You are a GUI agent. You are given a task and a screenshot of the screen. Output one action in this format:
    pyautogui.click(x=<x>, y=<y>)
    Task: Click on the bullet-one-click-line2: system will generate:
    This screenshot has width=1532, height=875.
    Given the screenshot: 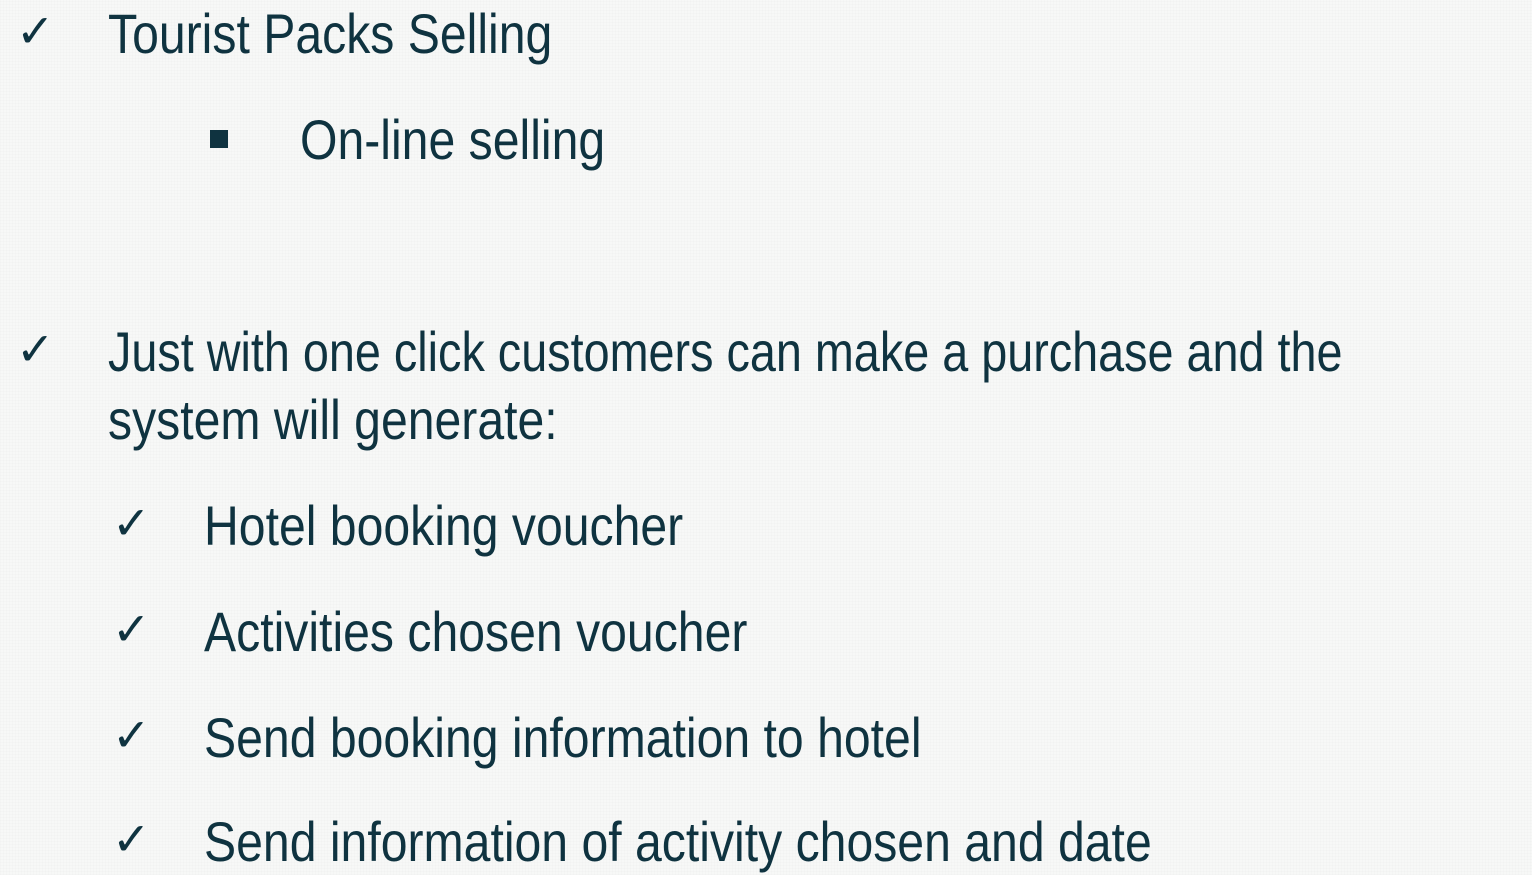 What is the action you would take?
    pyautogui.click(x=333, y=419)
    